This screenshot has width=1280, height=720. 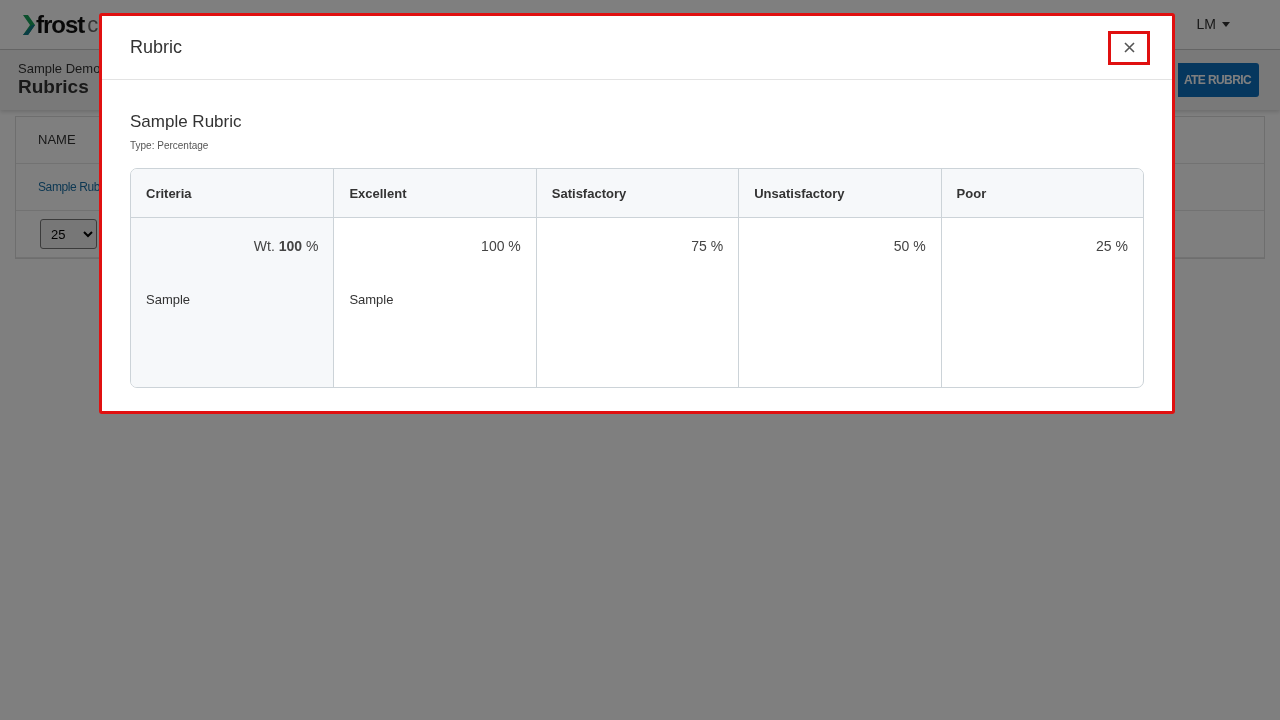 What do you see at coordinates (57, 140) in the screenshot?
I see `column-header: NAME` at bounding box center [57, 140].